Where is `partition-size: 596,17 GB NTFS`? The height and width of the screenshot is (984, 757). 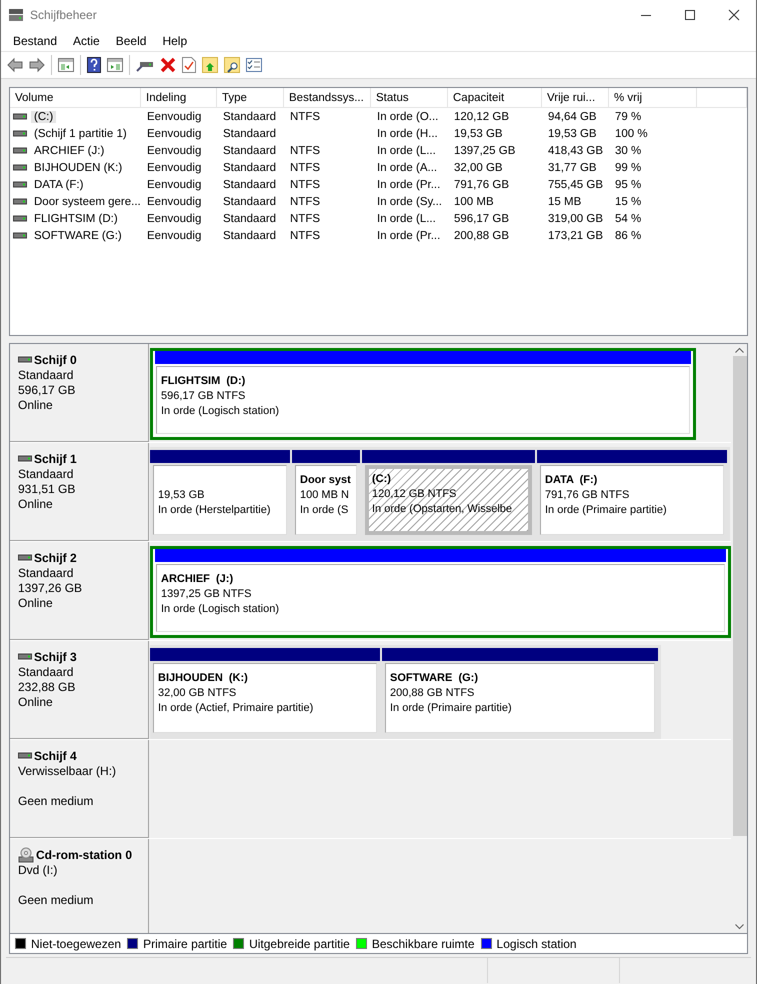 partition-size: 596,17 GB NTFS is located at coordinates (203, 396).